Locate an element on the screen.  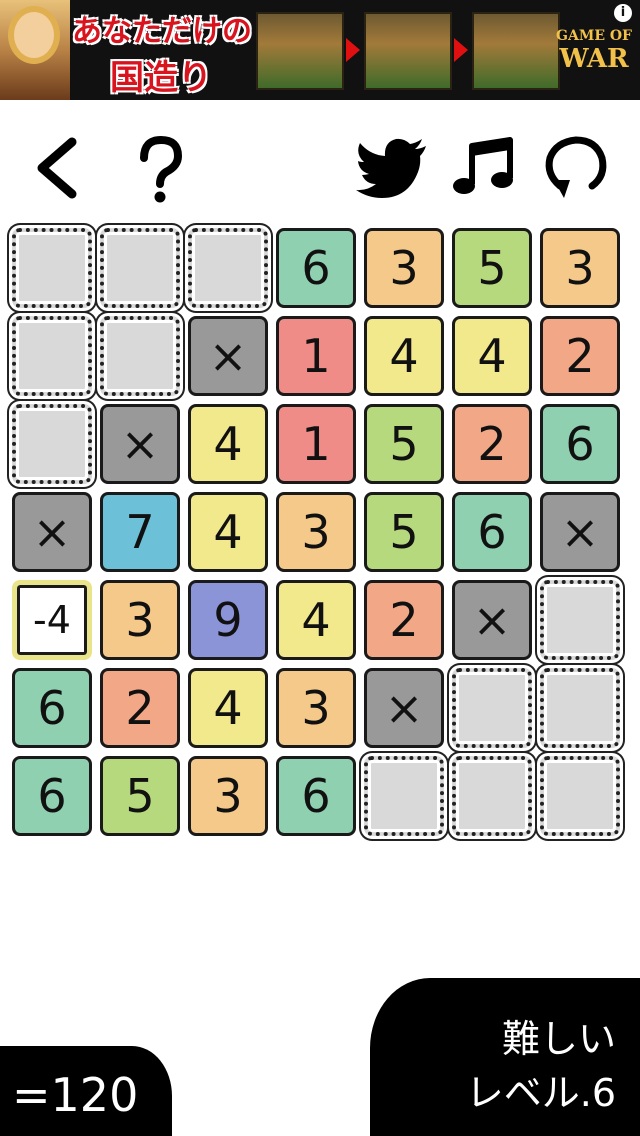
ad-banner: あなただけの 国造り GAME OF WAR i is located at coordinates (320, 50).